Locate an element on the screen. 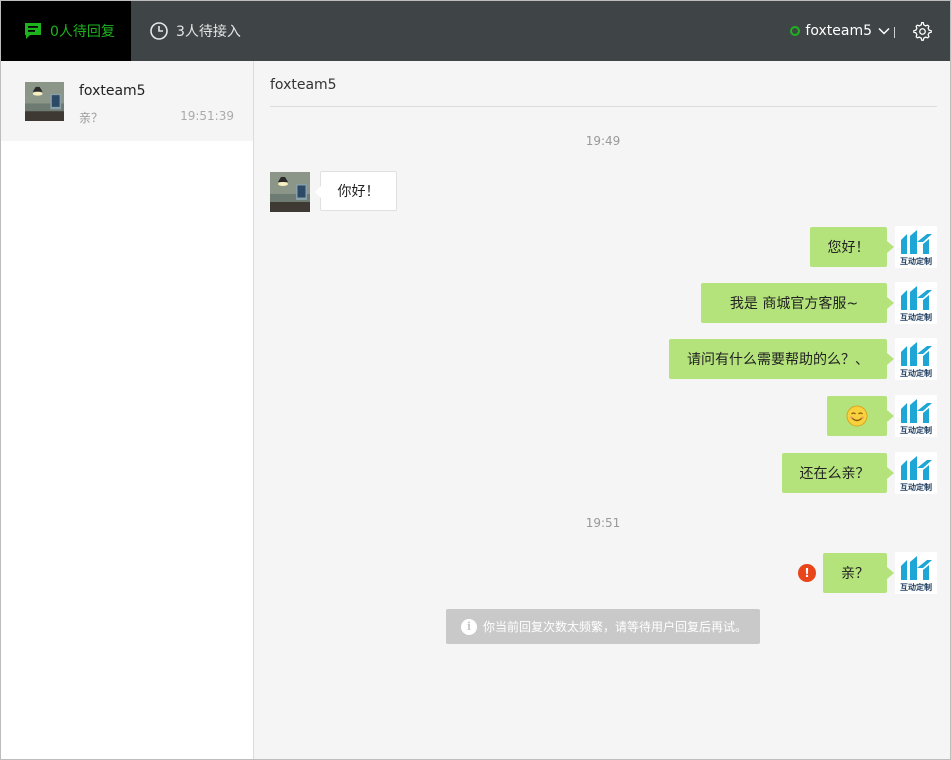  chat-bubble-icon is located at coordinates (33, 31).